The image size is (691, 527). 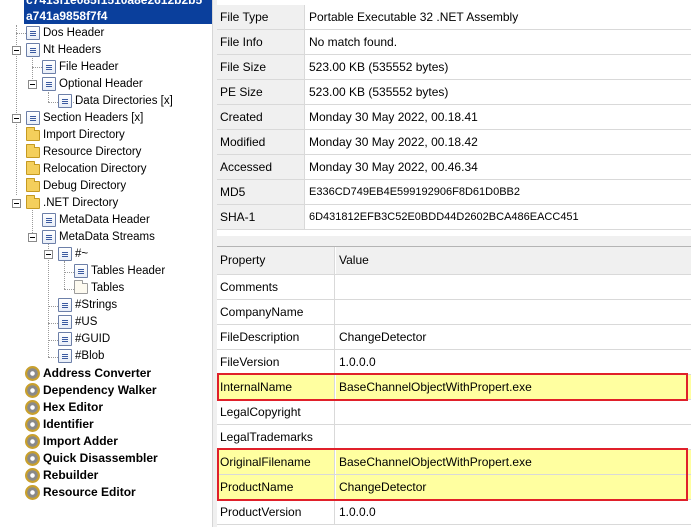 I want to click on property-row-companyname: CompanyName, so click(x=454, y=312).